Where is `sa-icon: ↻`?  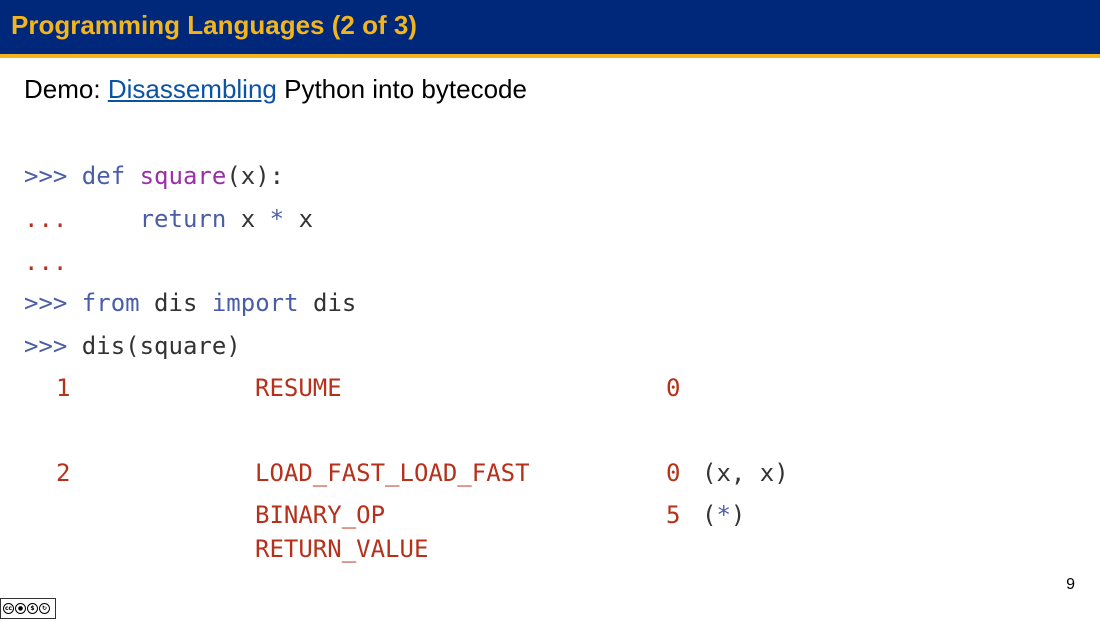 sa-icon: ↻ is located at coordinates (44, 608).